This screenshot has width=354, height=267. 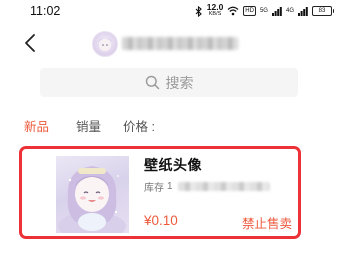 I want to click on tab-new: 新品, so click(x=36, y=125).